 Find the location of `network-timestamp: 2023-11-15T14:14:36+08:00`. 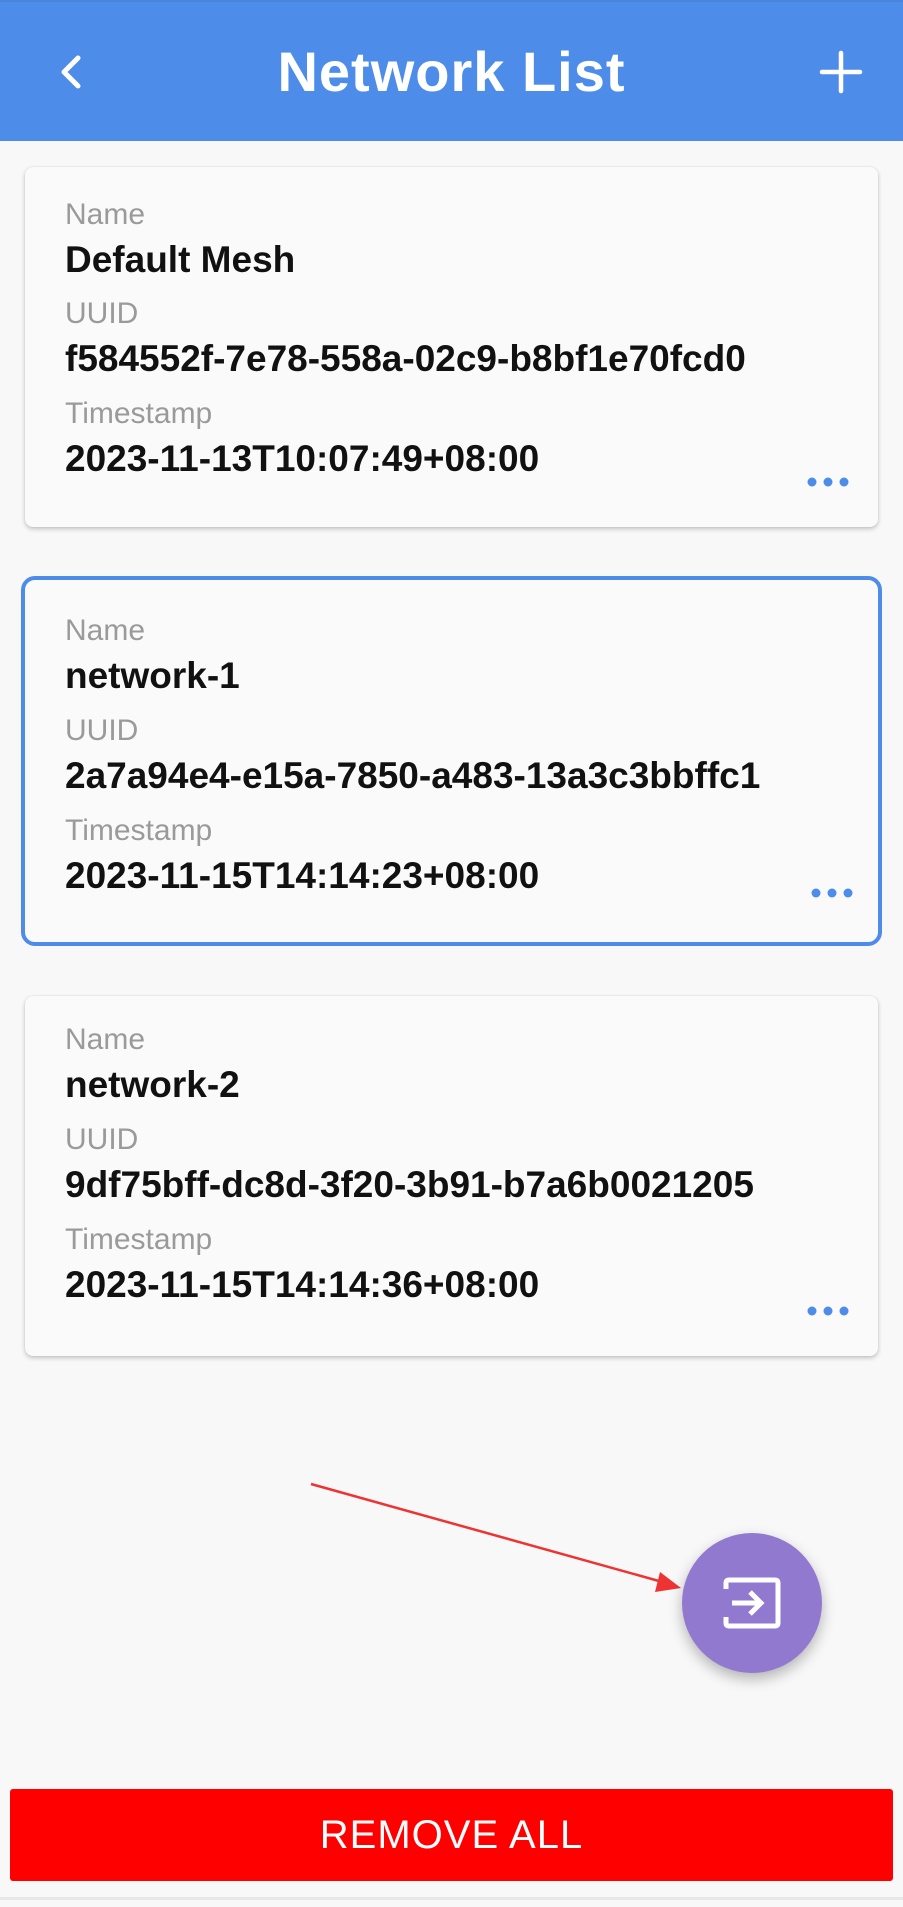

network-timestamp: 2023-11-15T14:14:36+08:00 is located at coordinates (302, 1284).